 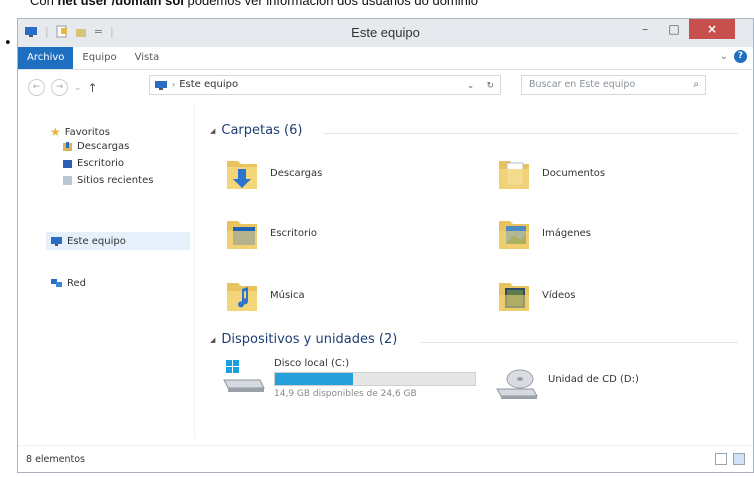 I want to click on sidebar-item-este-equipo: Este equipo, so click(x=118, y=241).